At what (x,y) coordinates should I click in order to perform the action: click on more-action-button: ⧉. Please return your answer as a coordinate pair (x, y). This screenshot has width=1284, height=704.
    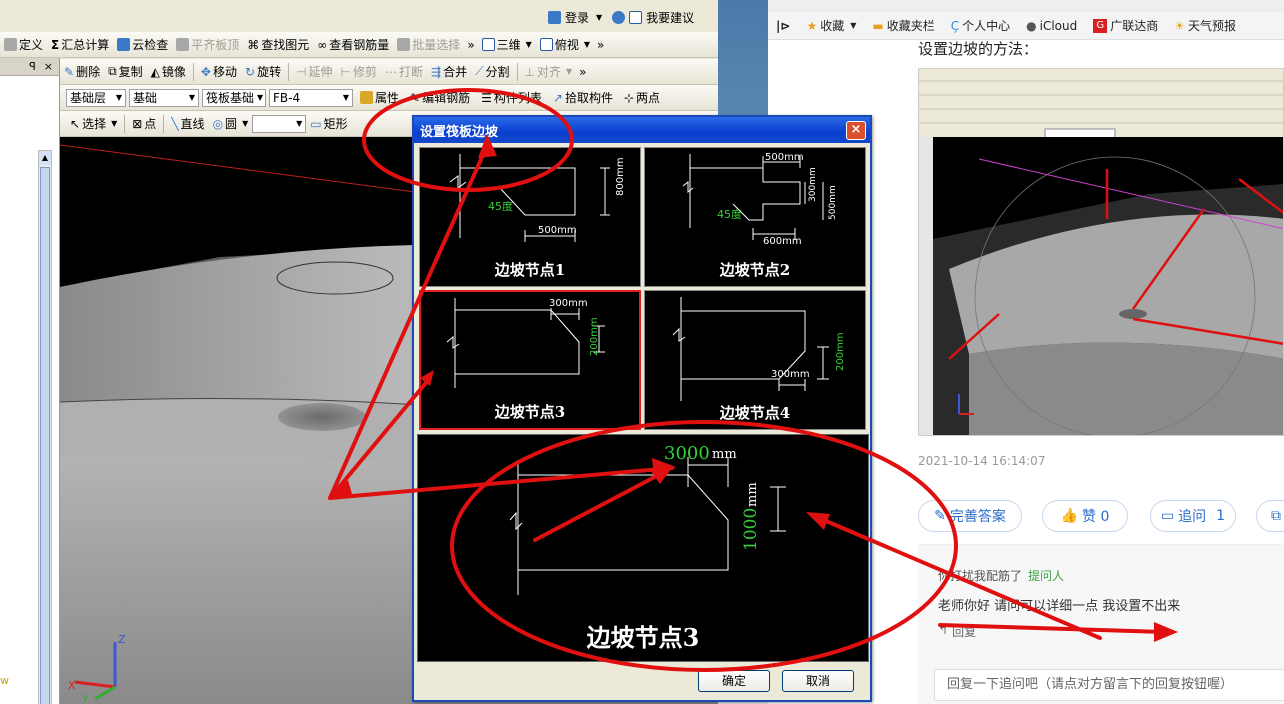
    Looking at the image, I should click on (1270, 516).